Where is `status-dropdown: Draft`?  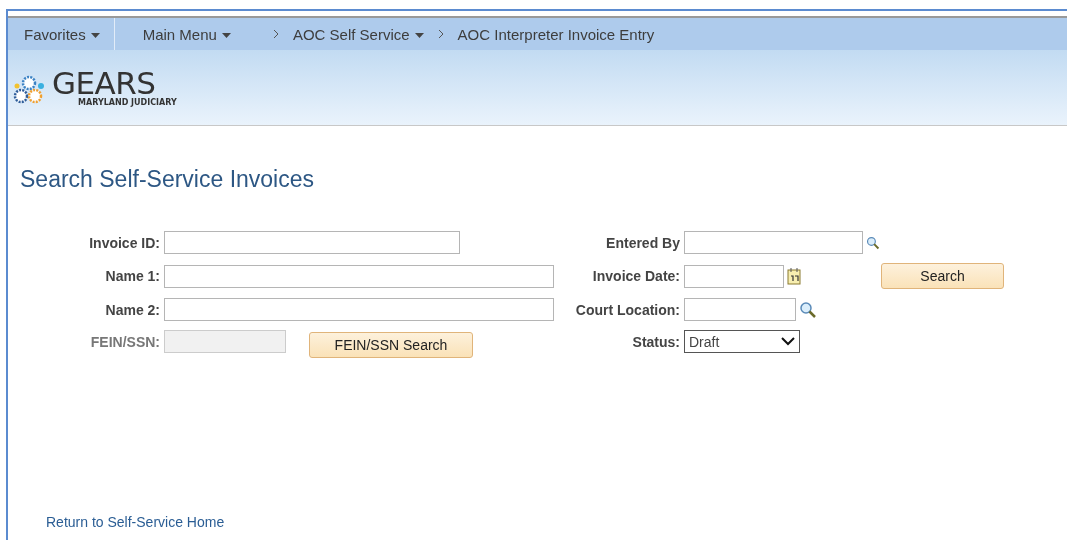
status-dropdown: Draft is located at coordinates (742, 341).